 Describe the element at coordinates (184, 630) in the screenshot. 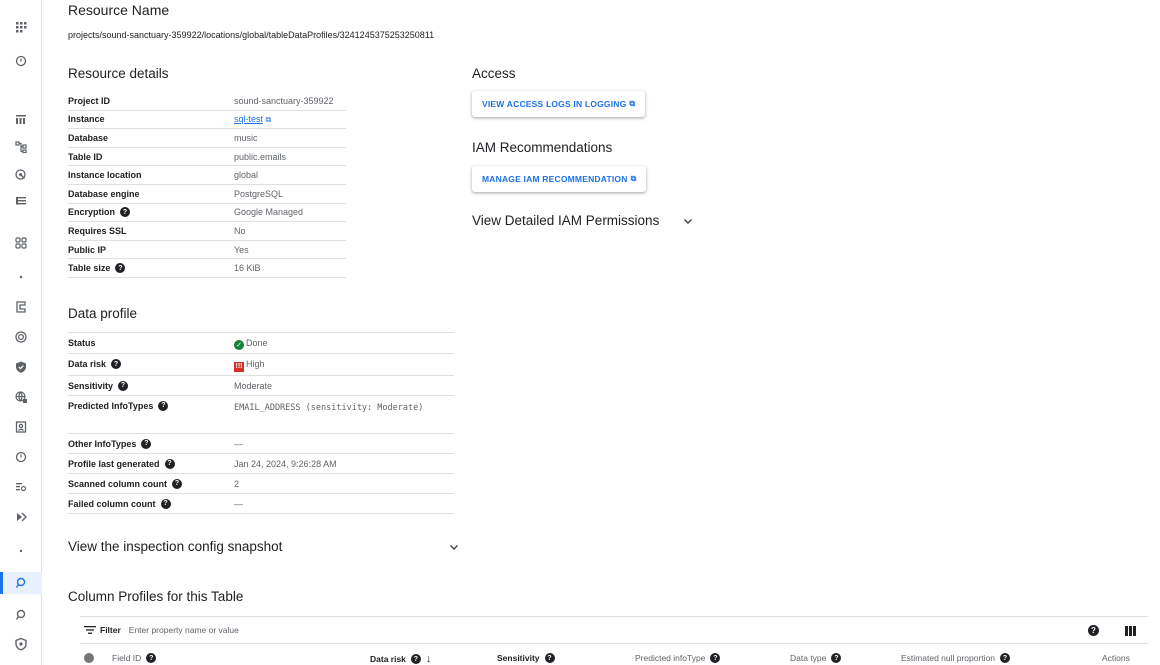

I see `filter-input: Enter property name or value` at that location.